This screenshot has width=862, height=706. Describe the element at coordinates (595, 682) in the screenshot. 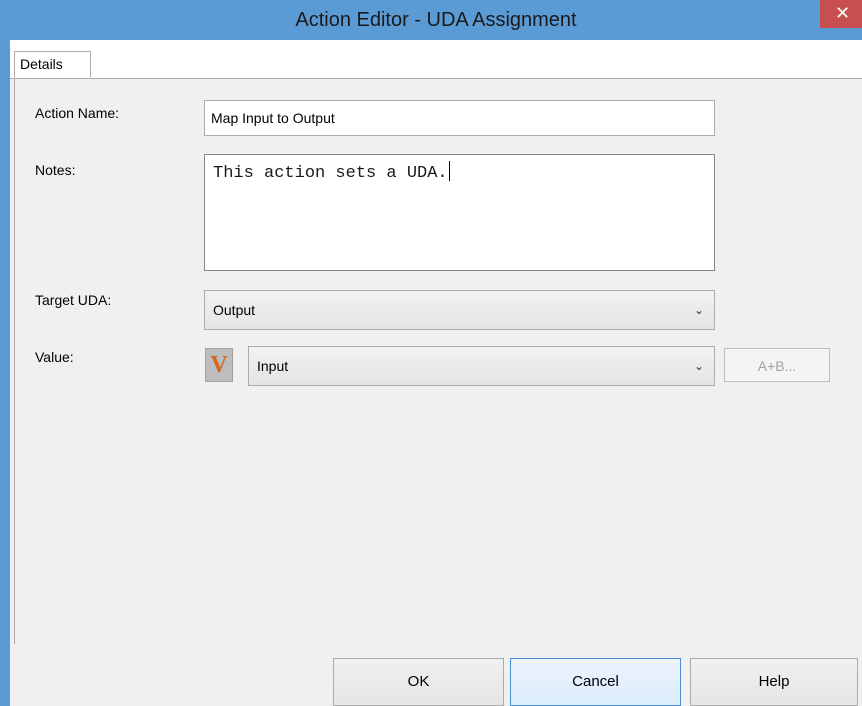

I see `cancel-button: Cancel` at that location.